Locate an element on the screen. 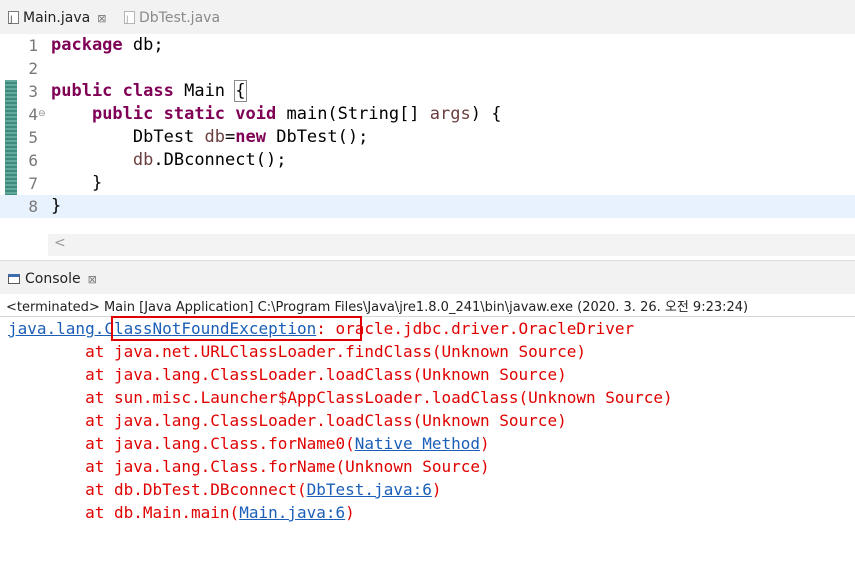 This screenshot has width=855, height=574. code-text: public static void main(String[] args) { is located at coordinates (276, 114).